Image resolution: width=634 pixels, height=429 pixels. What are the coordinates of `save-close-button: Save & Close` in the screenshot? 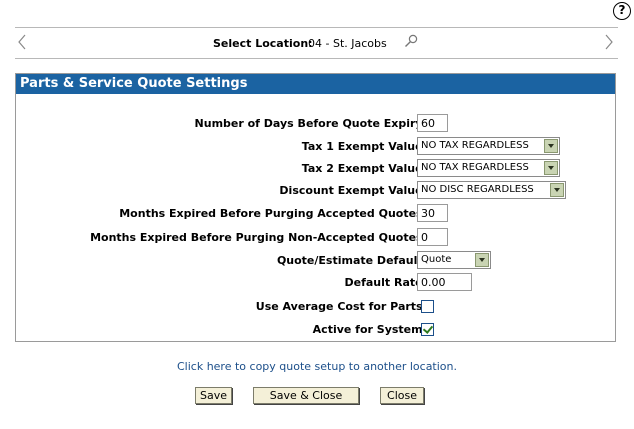 It's located at (306, 395).